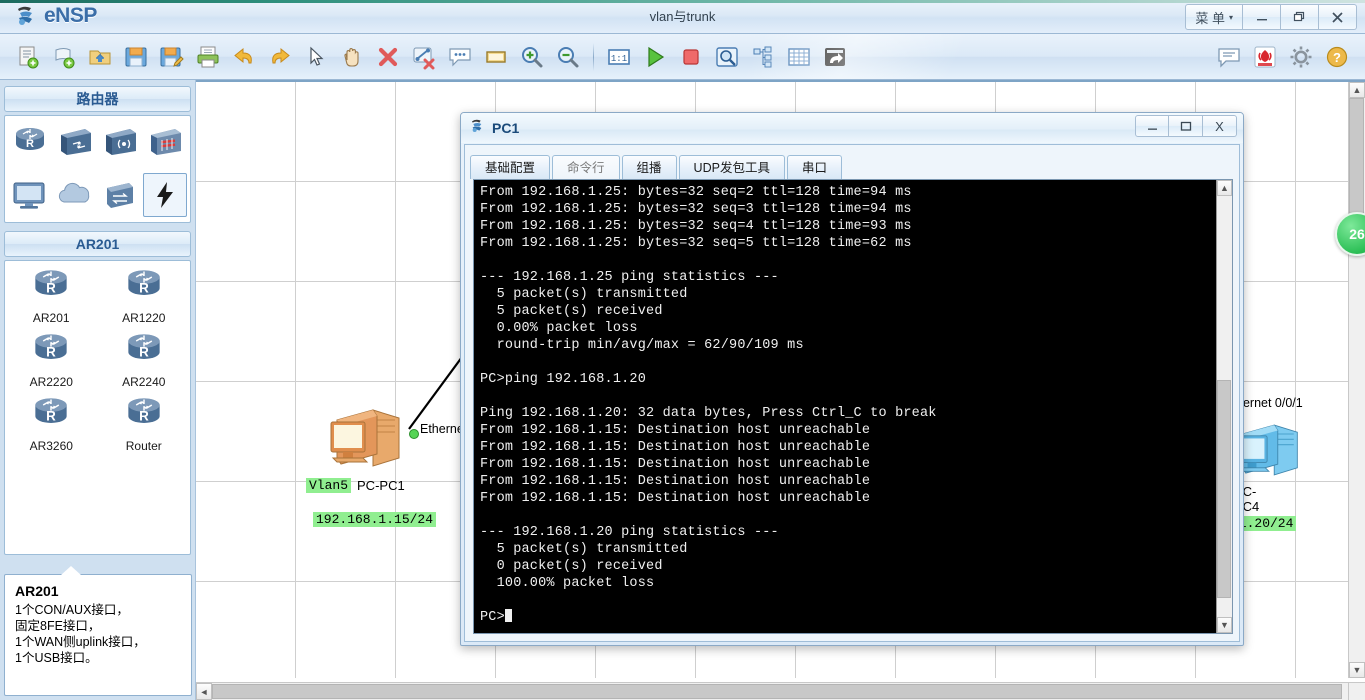 The image size is (1365, 700). What do you see at coordinates (584, 549) in the screenshot?
I see `terminal-line: 5 packet(s) transmitted` at bounding box center [584, 549].